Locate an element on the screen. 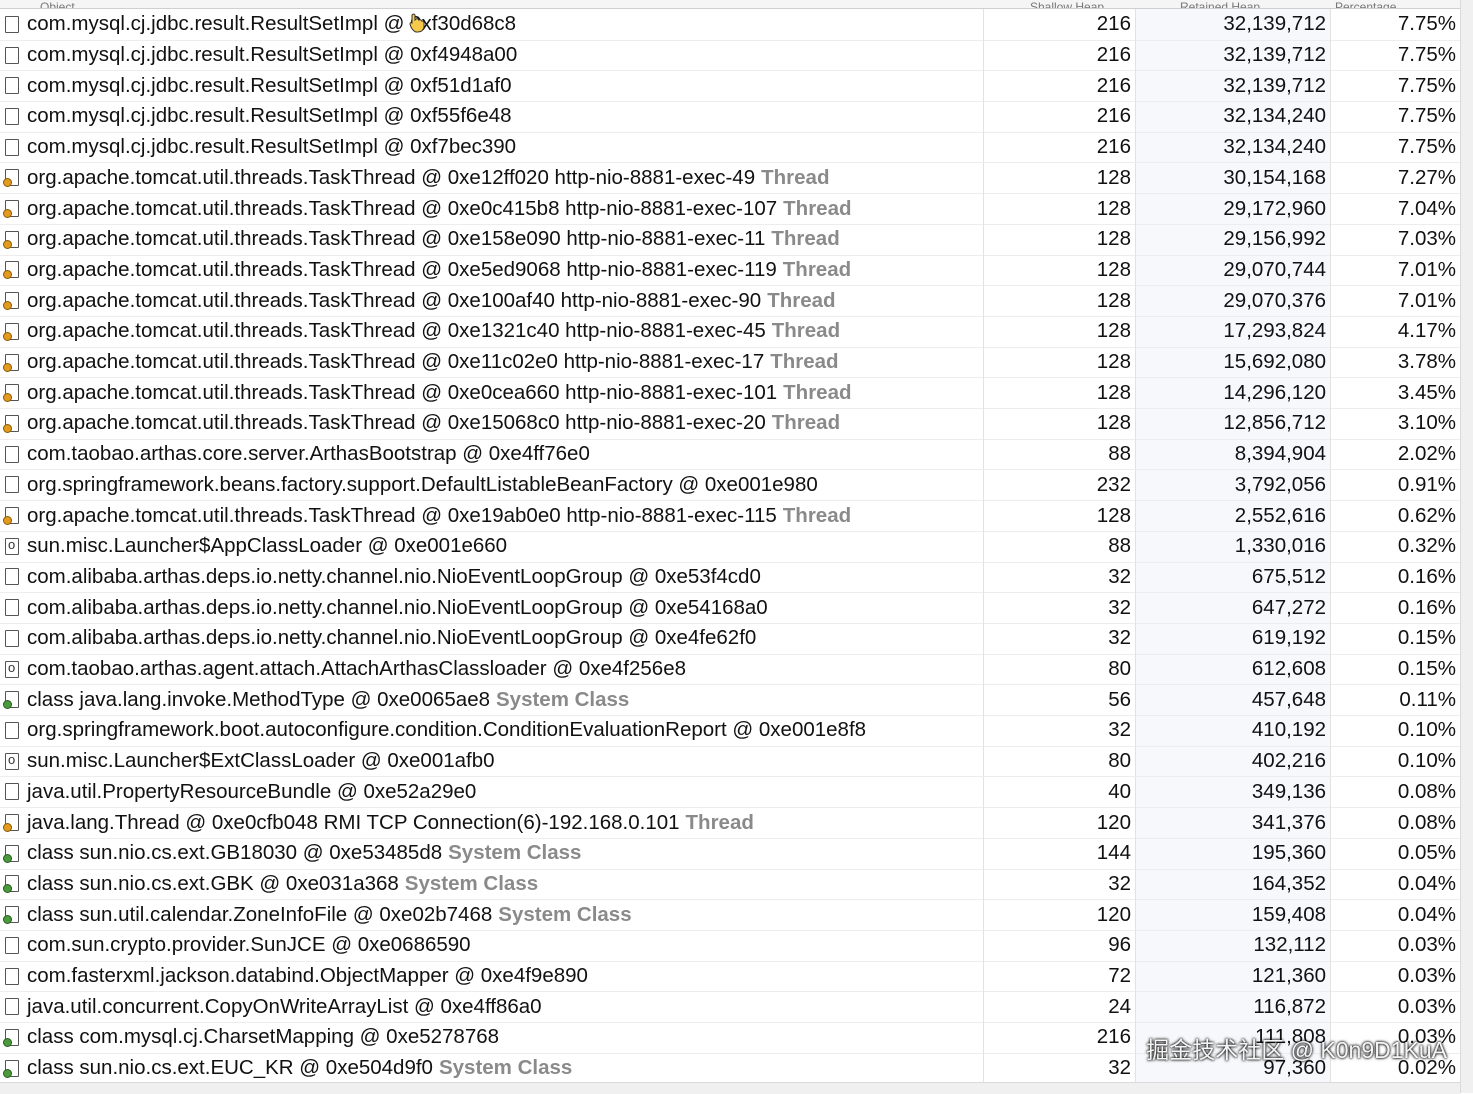 The width and height of the screenshot is (1473, 1094). object-type-suffix: System Class is located at coordinates (515, 853).